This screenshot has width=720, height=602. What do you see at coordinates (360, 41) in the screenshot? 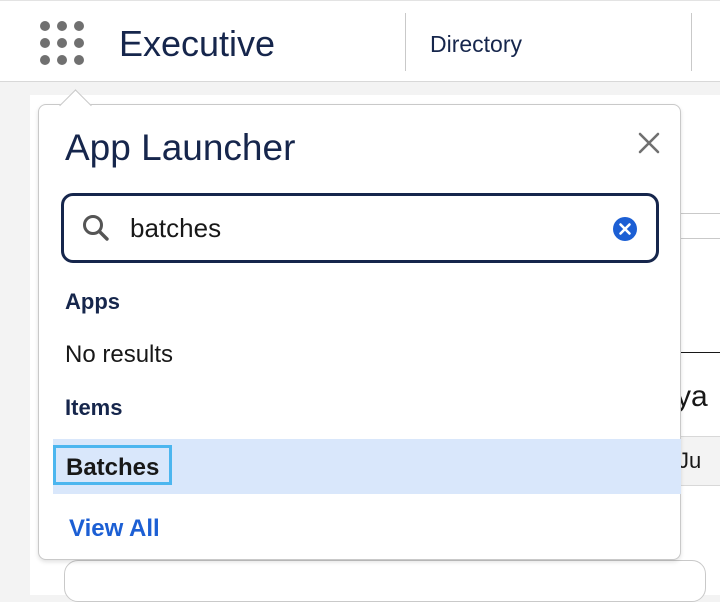
I see `global-header: Executive Directory` at bounding box center [360, 41].